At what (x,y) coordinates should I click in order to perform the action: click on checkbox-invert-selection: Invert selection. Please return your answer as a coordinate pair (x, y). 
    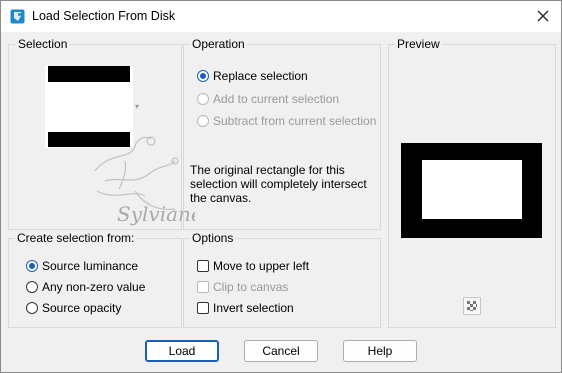
    Looking at the image, I should click on (245, 308).